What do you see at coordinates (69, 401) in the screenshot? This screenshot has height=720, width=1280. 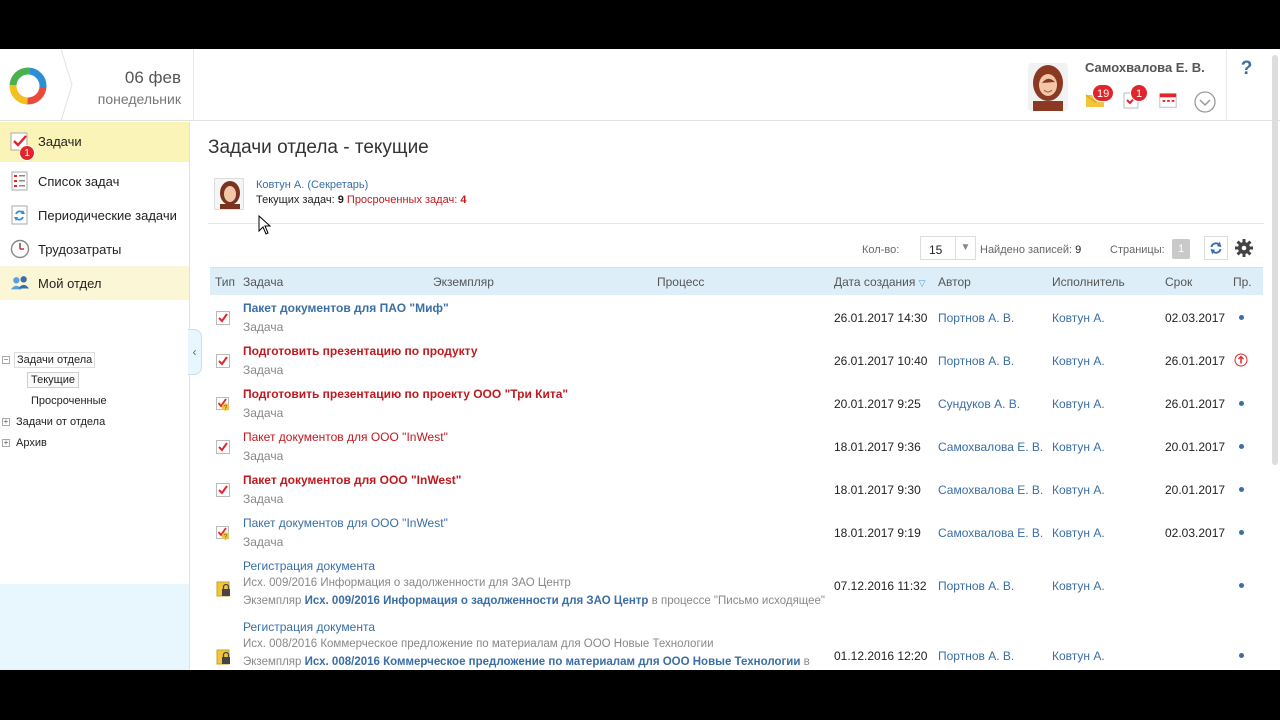 I see `tree-item-overdue: Просроченные` at bounding box center [69, 401].